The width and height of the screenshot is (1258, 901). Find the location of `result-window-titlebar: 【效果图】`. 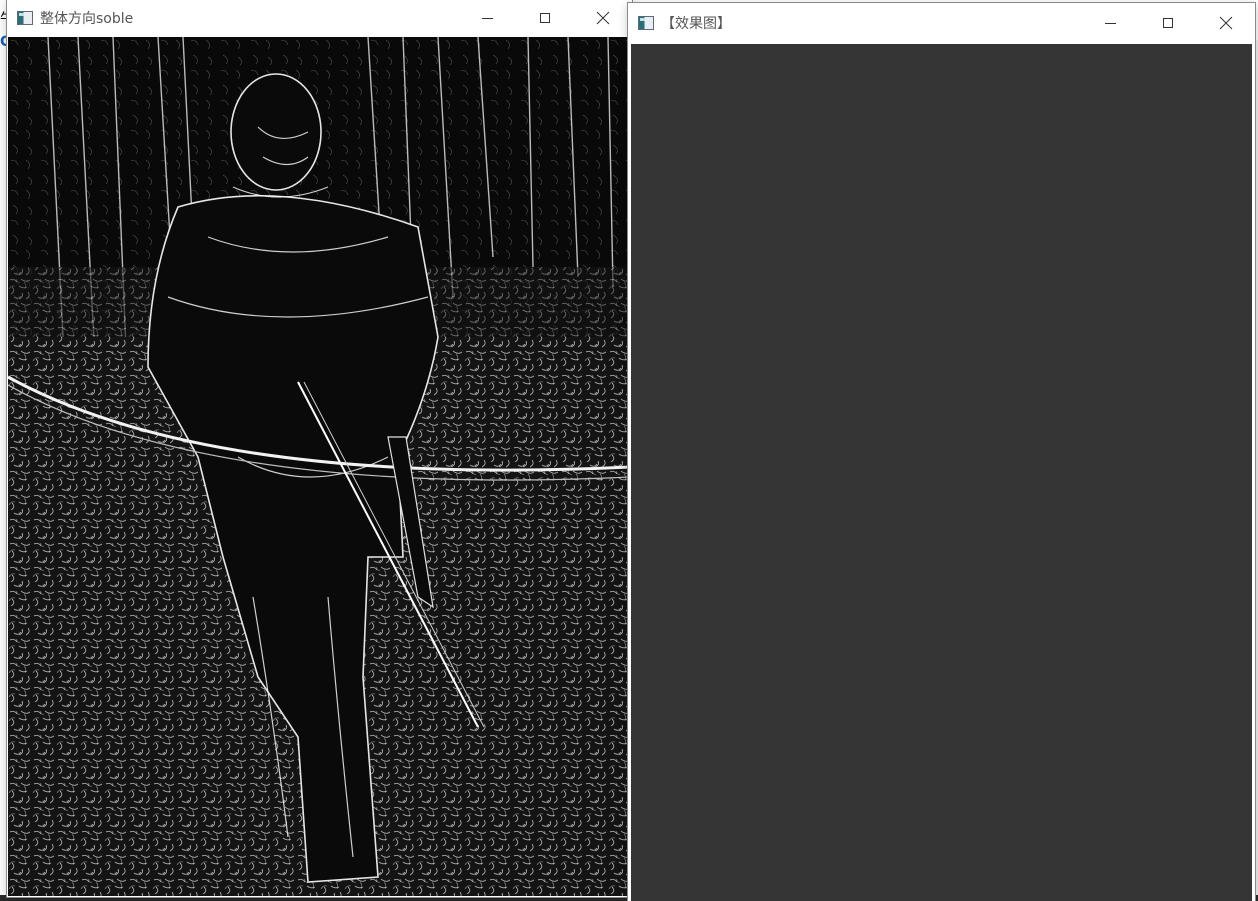

result-window-titlebar: 【效果图】 is located at coordinates (941, 23).